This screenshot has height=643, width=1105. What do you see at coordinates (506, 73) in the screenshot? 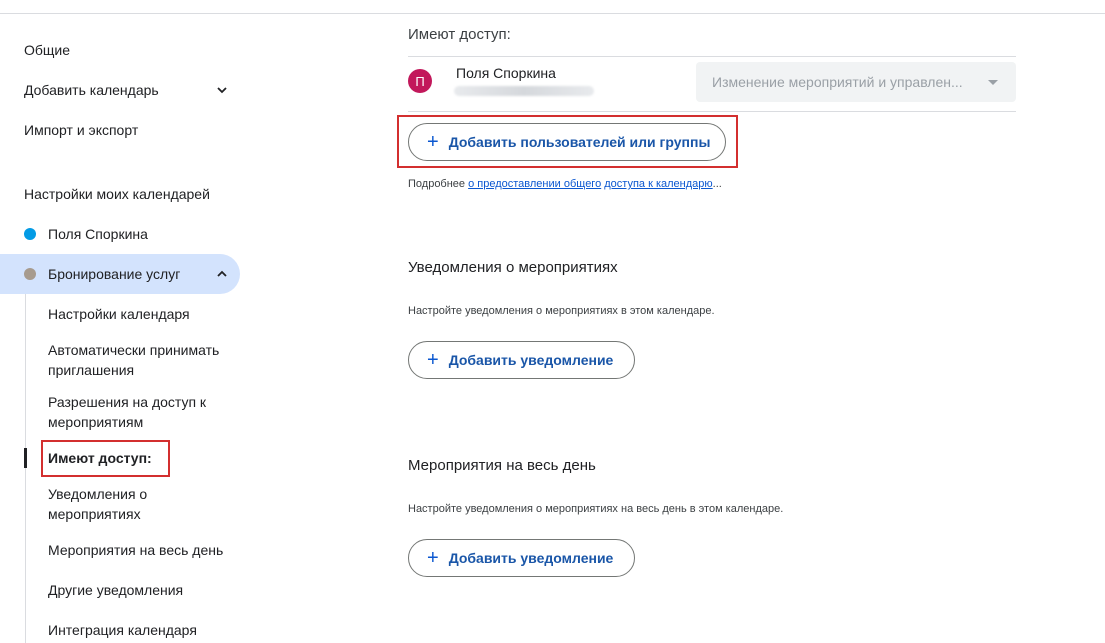
I see `user-name: Поля Споркина` at bounding box center [506, 73].